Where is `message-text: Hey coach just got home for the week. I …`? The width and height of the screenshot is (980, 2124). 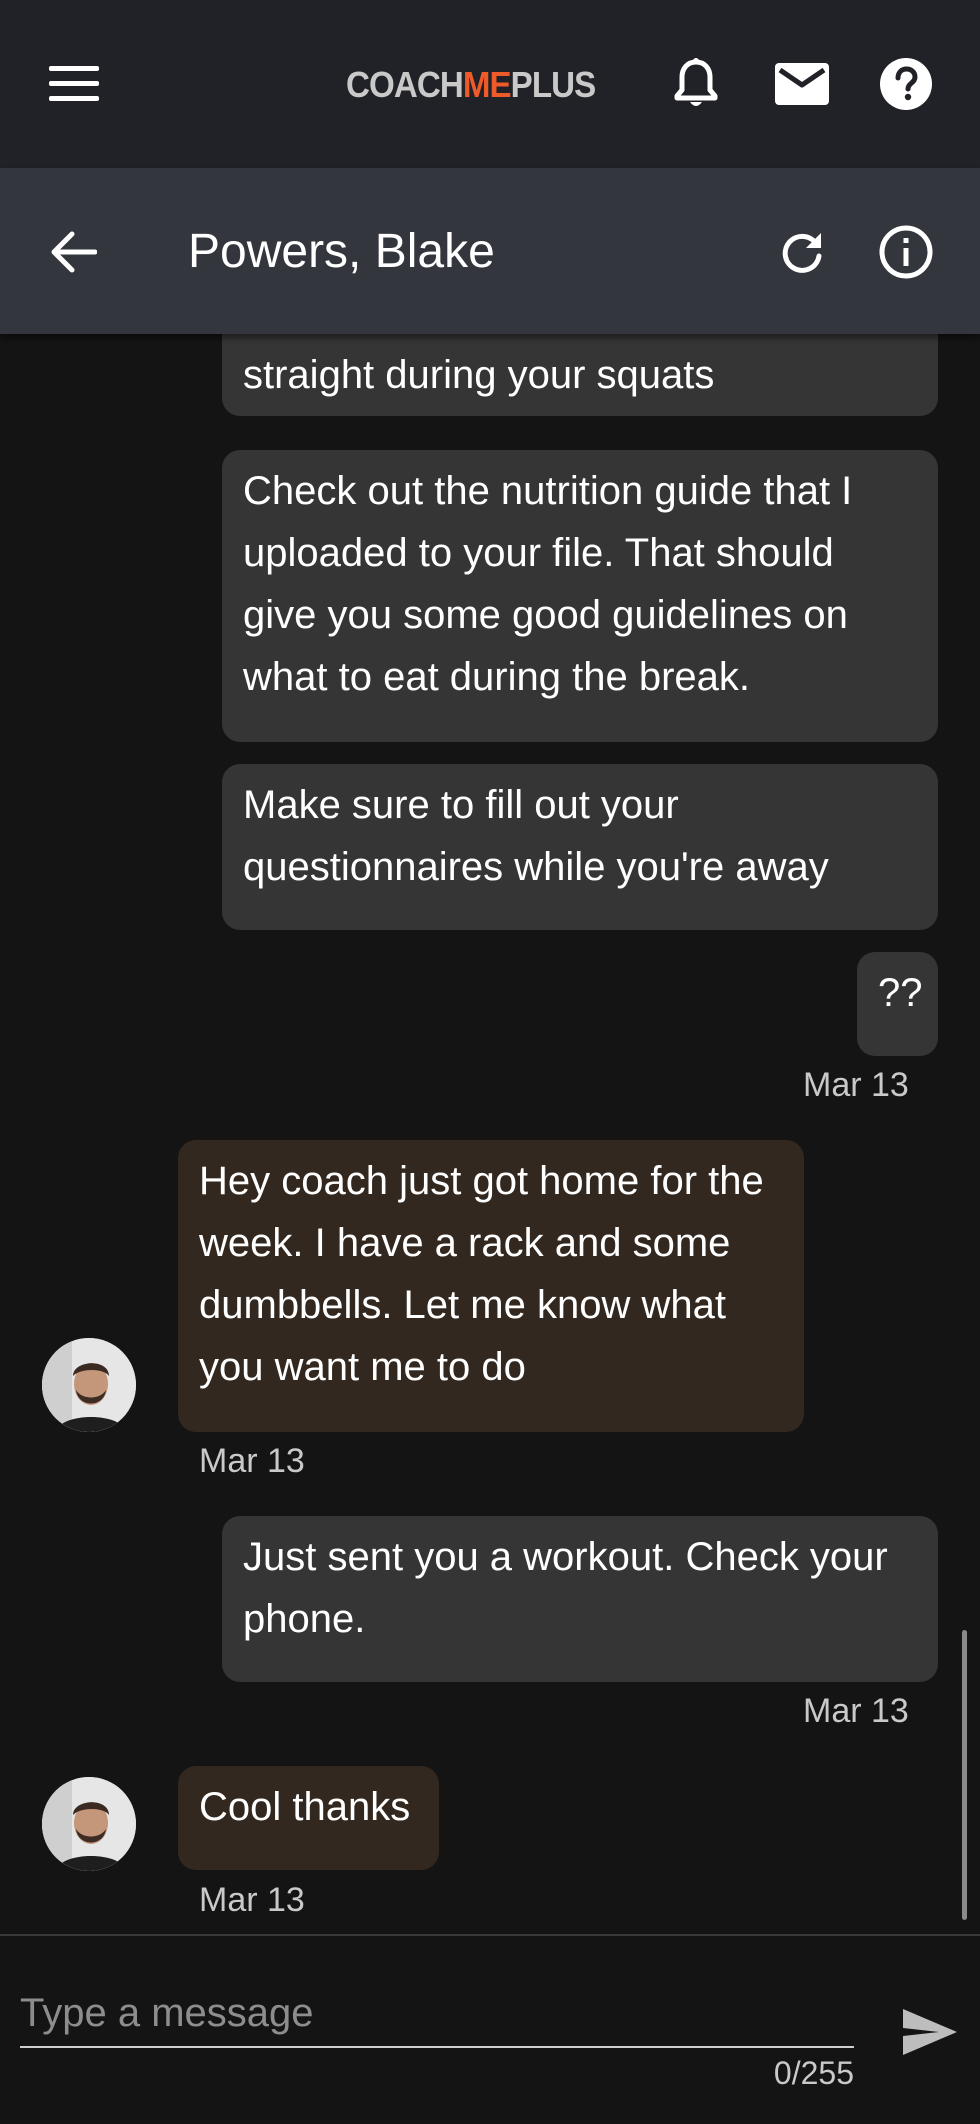
message-text: Hey coach just got home for the week. I … is located at coordinates (481, 1274).